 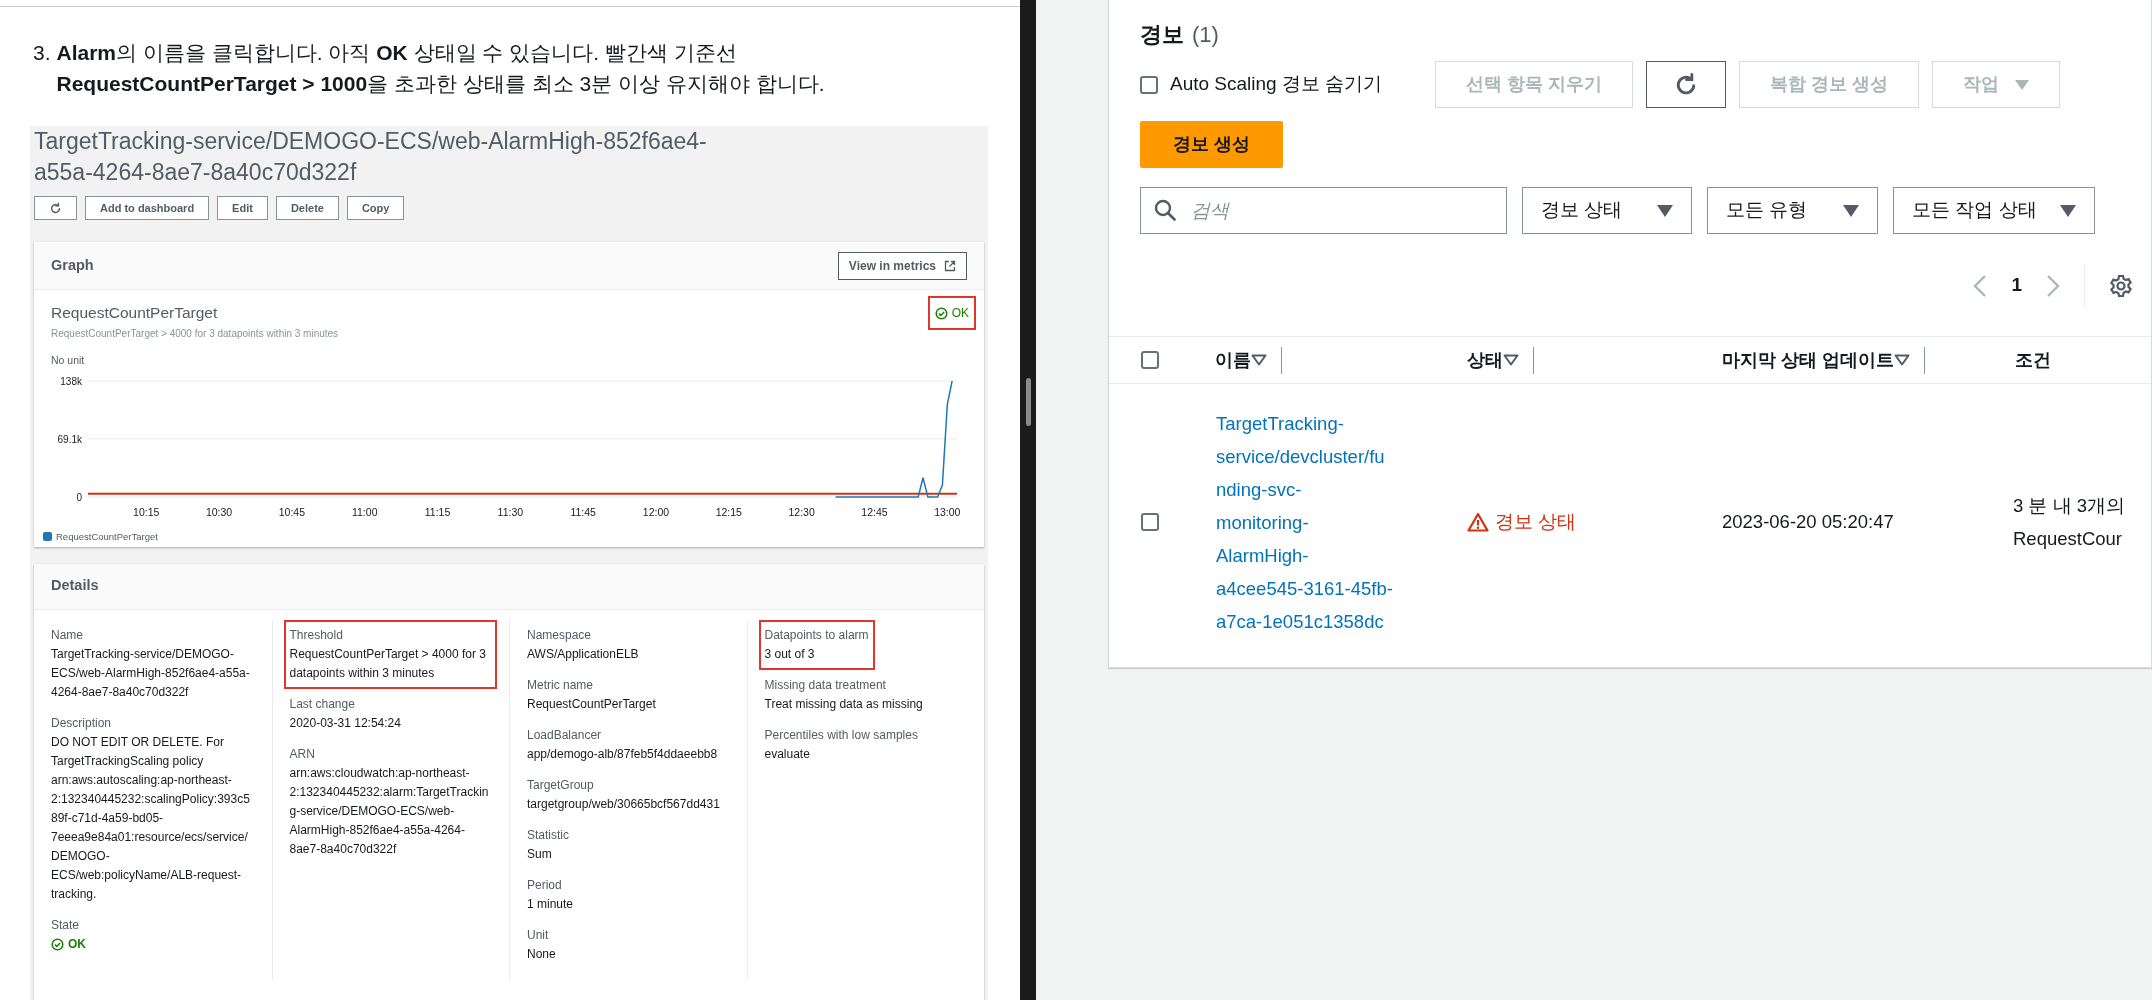 What do you see at coordinates (375, 208) in the screenshot?
I see `toolbar-button: Copy` at bounding box center [375, 208].